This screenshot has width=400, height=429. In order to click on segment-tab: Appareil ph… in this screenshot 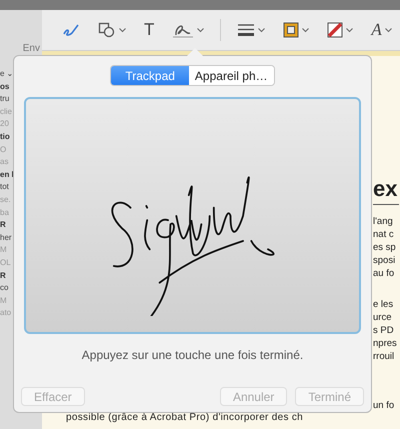, I will do `click(231, 75)`.